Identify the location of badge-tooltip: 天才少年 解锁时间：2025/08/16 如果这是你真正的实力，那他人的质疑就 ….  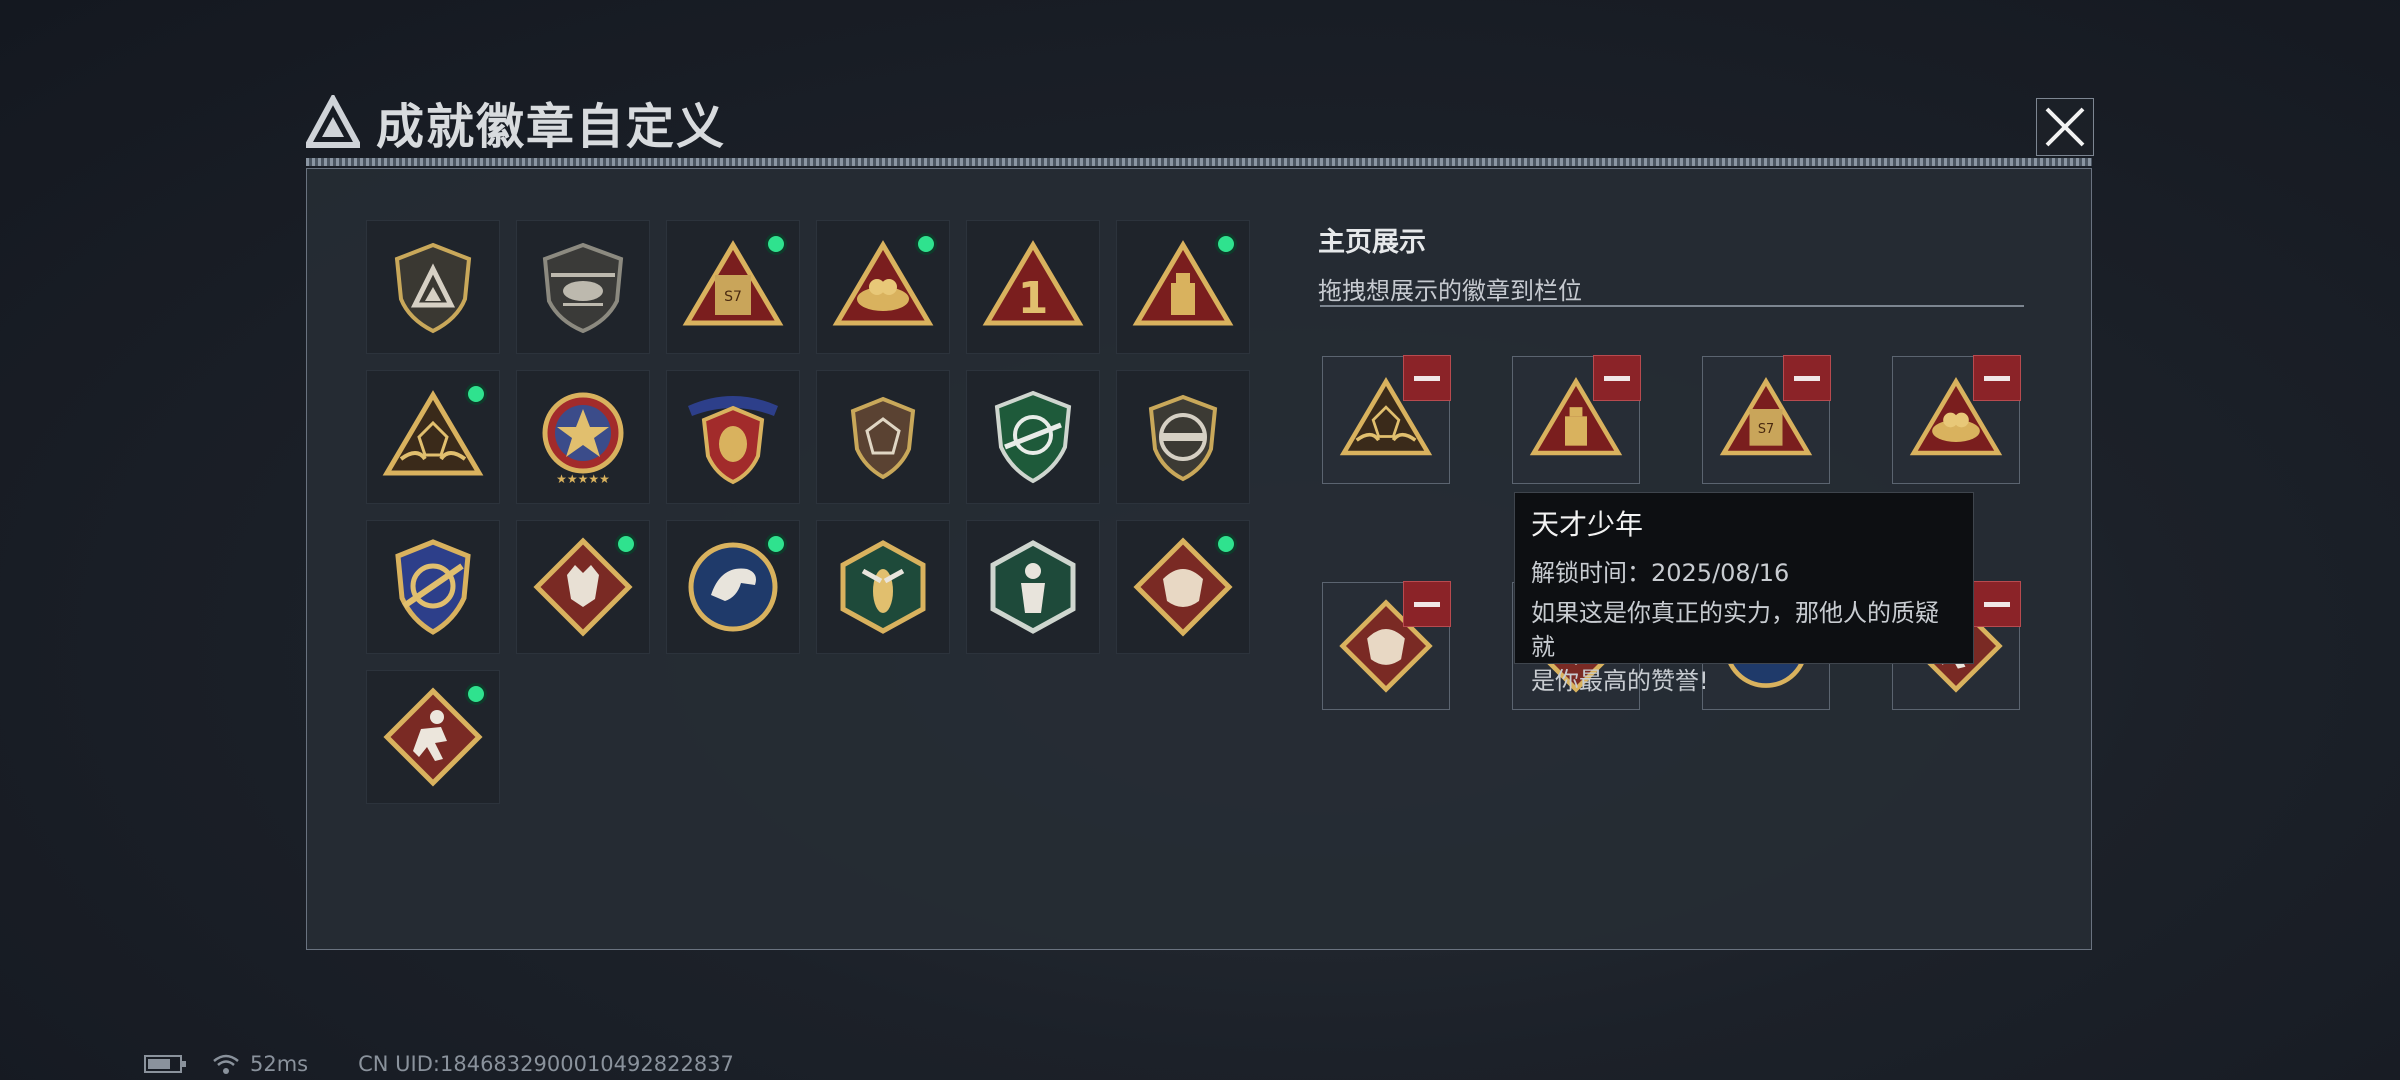
(1744, 593).